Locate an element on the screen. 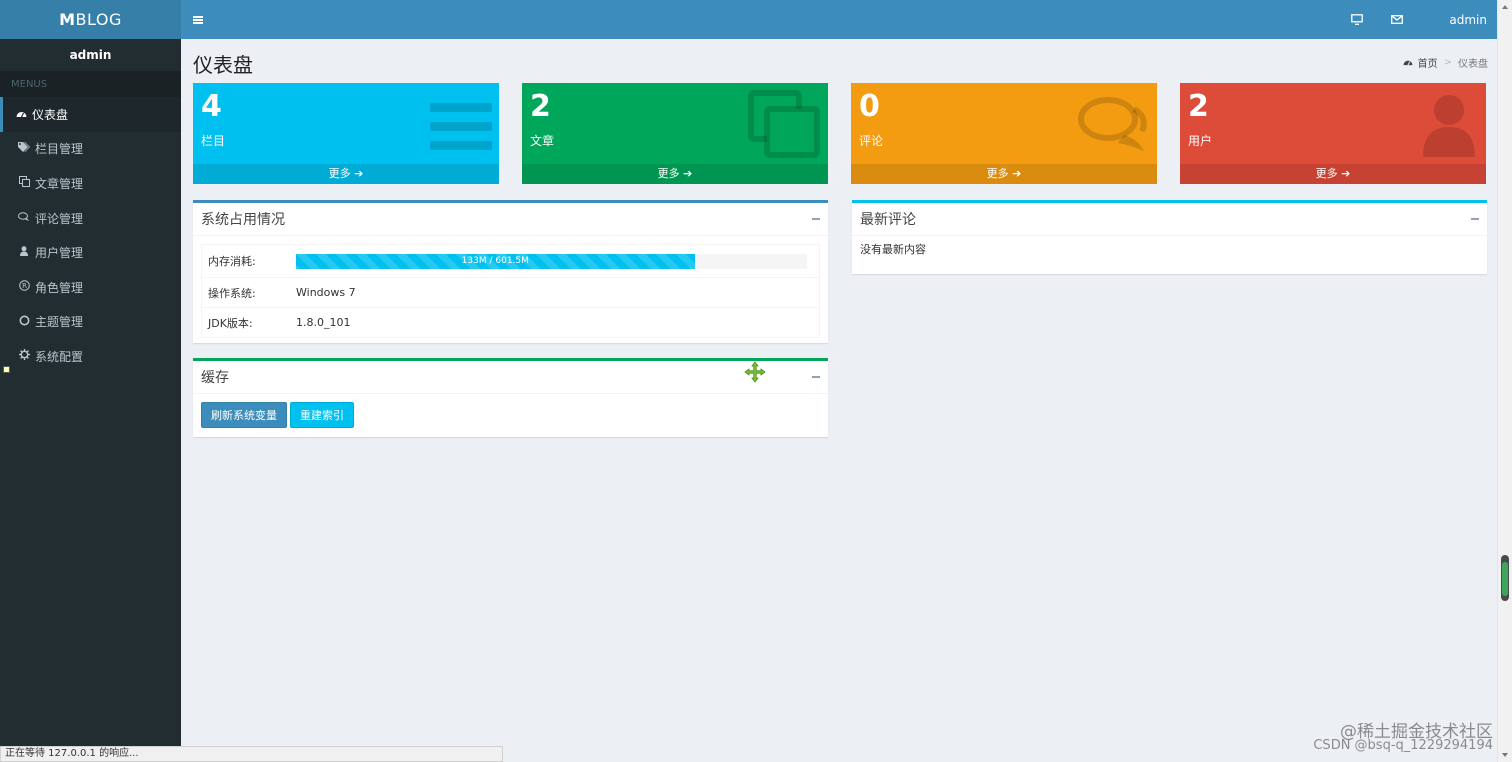 The width and height of the screenshot is (1512, 762). stat-value: 0 is located at coordinates (869, 106).